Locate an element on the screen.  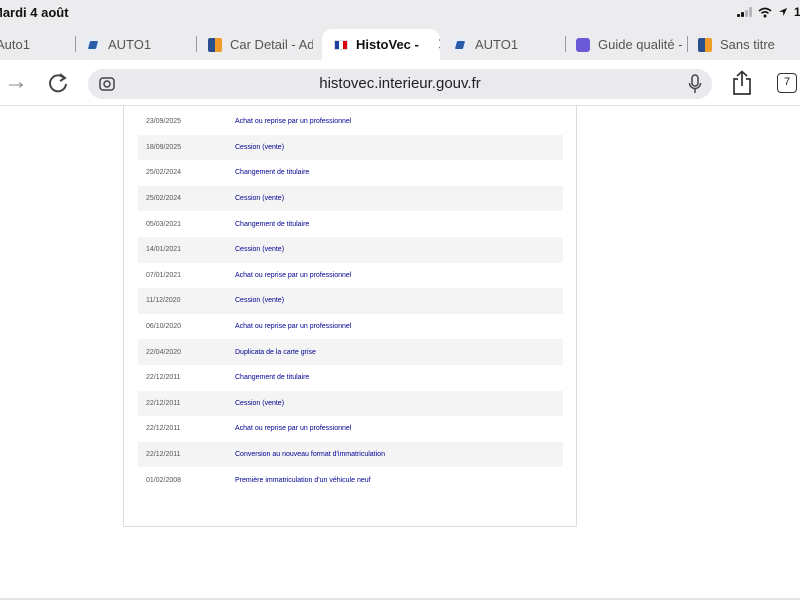
tab-label: Guide qualité - is located at coordinates (640, 44).